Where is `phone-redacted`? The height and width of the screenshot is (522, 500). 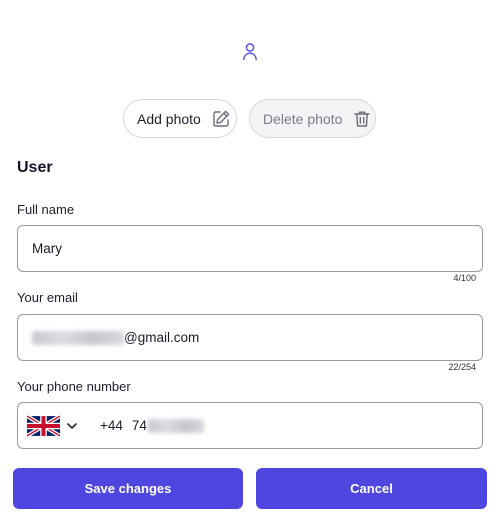
phone-redacted is located at coordinates (175, 425).